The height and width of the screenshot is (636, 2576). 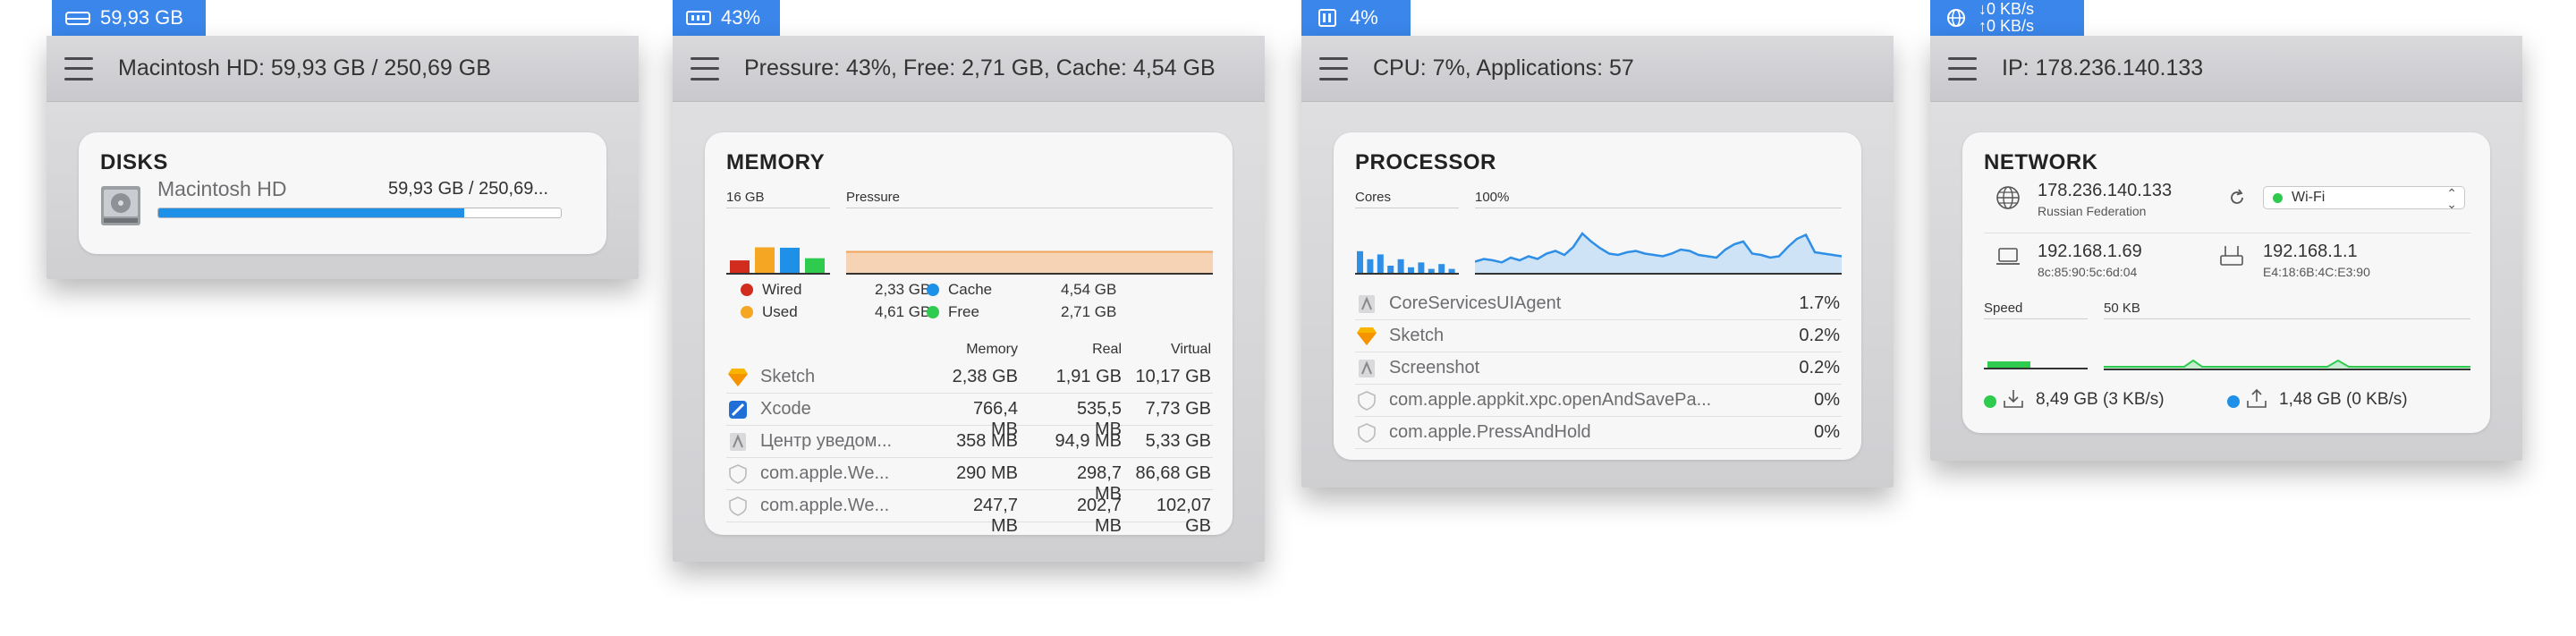 What do you see at coordinates (2364, 198) in the screenshot?
I see `interface-select: Wi-Fi ⌃ ⌄` at bounding box center [2364, 198].